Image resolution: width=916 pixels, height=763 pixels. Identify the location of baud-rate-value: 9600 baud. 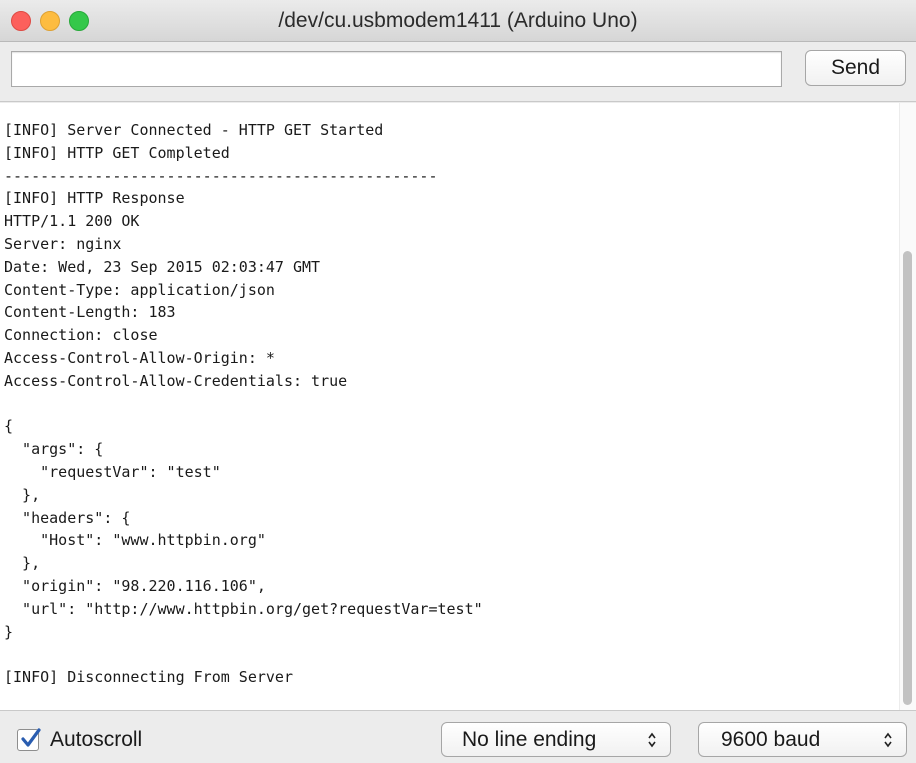
(771, 739).